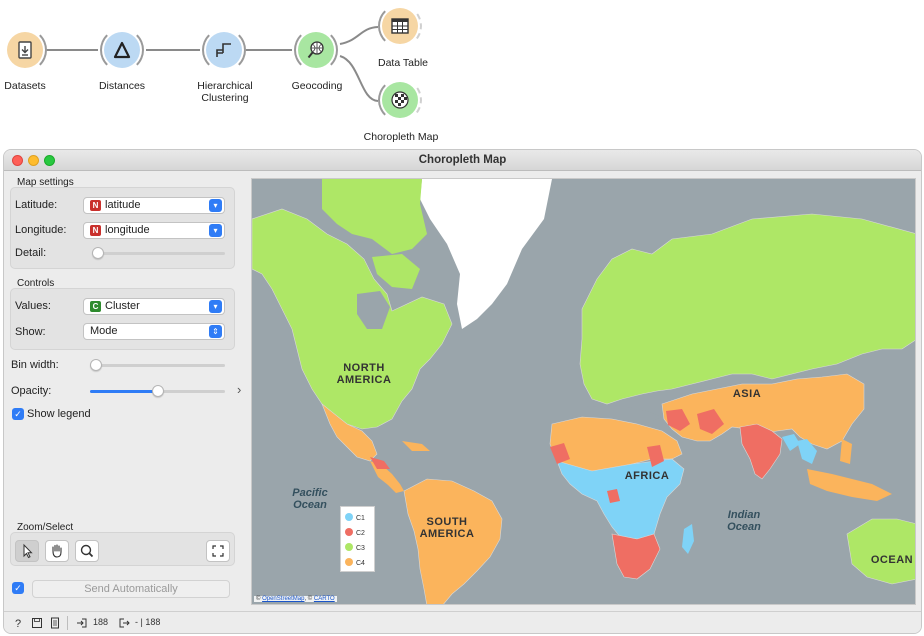 This screenshot has width=924, height=636. Describe the element at coordinates (453, 541) in the screenshot. I see `south-america` at that location.